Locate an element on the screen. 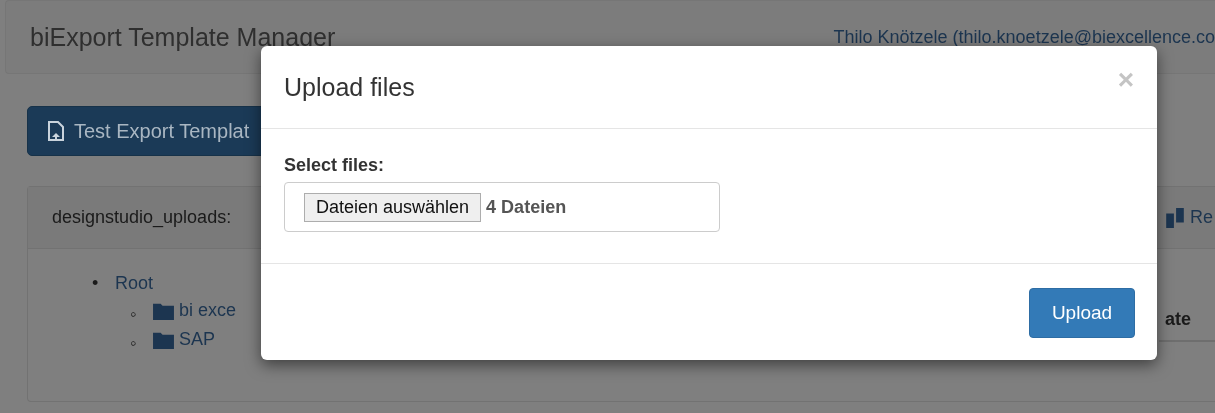 The image size is (1215, 413). upload-button: Upload is located at coordinates (1082, 313).